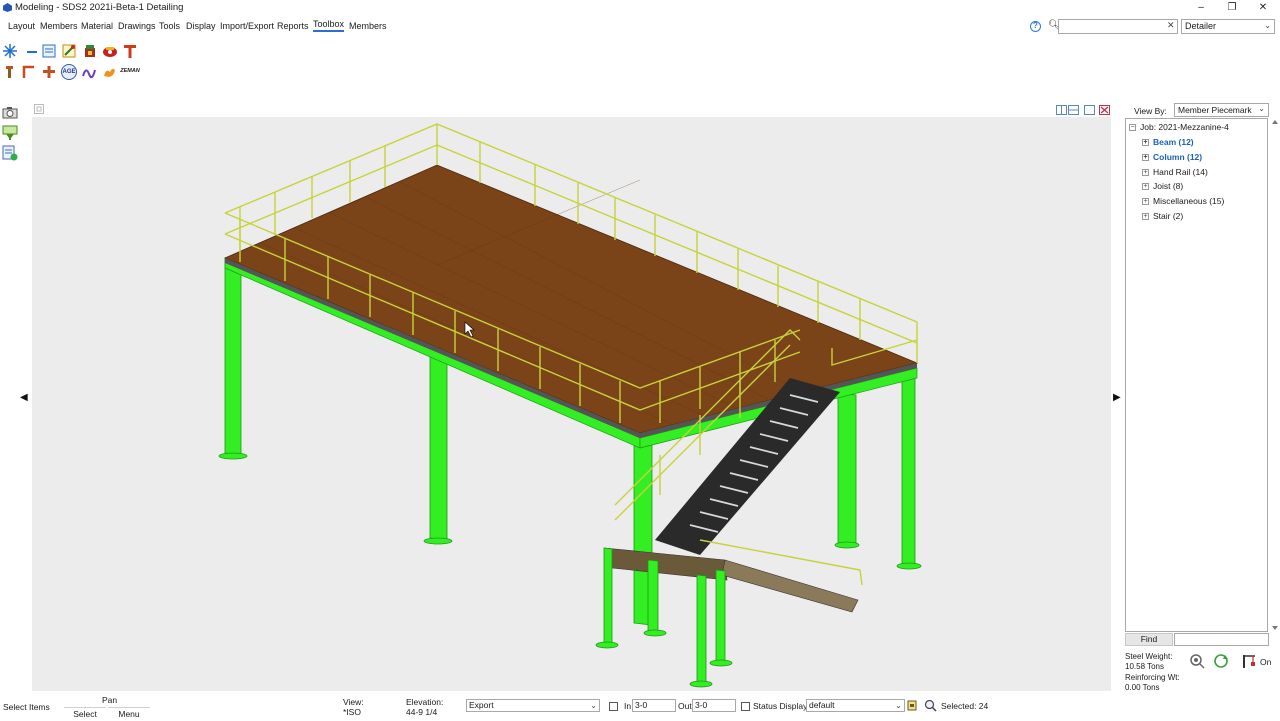 The height and width of the screenshot is (721, 1280). What do you see at coordinates (169, 26) in the screenshot?
I see `menu-tools: Tools` at bounding box center [169, 26].